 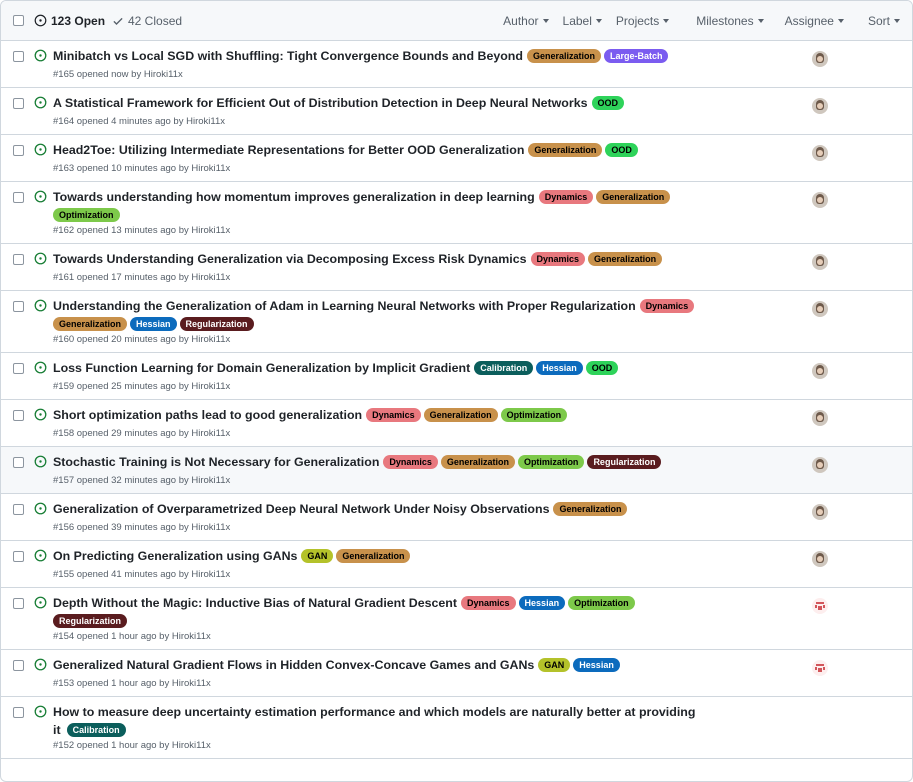 I want to click on projects-filter: Projects, so click(x=643, y=21).